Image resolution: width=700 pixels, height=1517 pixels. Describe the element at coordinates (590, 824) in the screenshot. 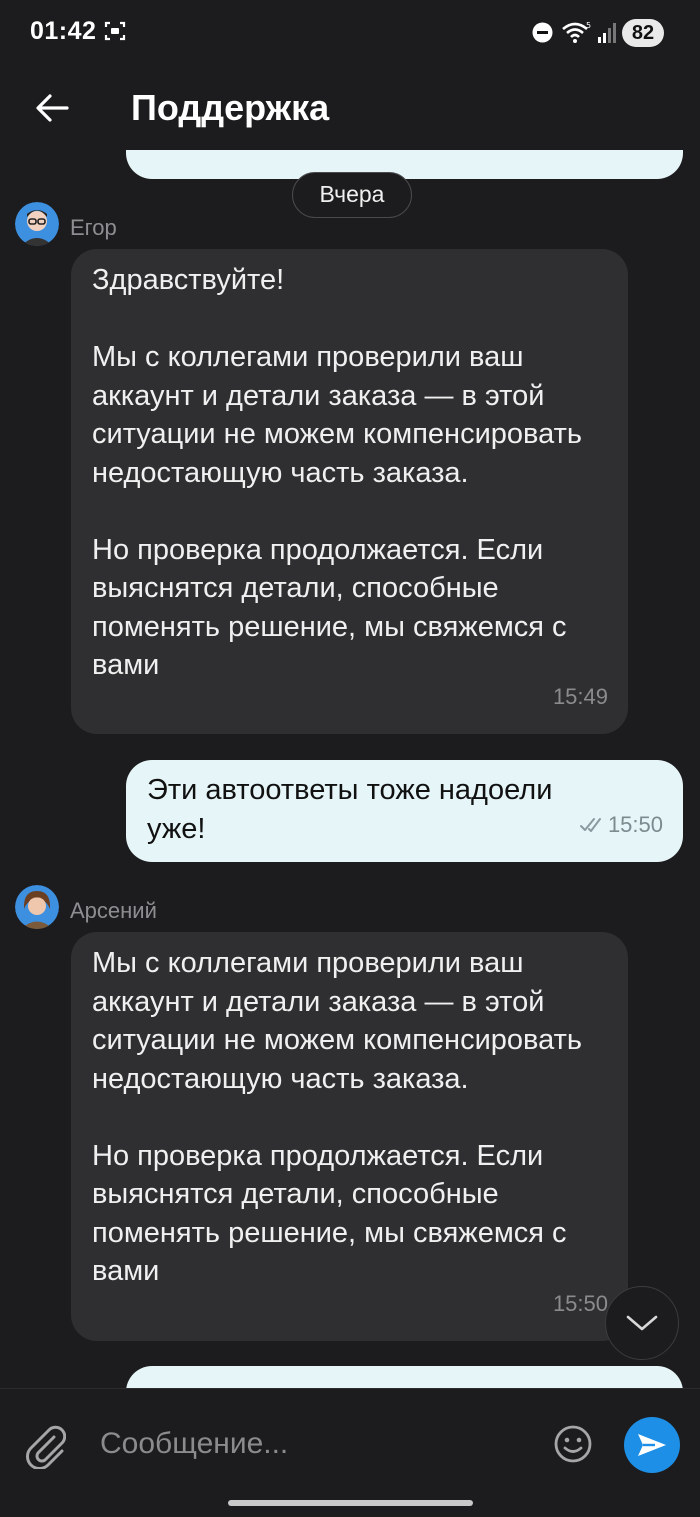

I see `double-check-icon` at that location.